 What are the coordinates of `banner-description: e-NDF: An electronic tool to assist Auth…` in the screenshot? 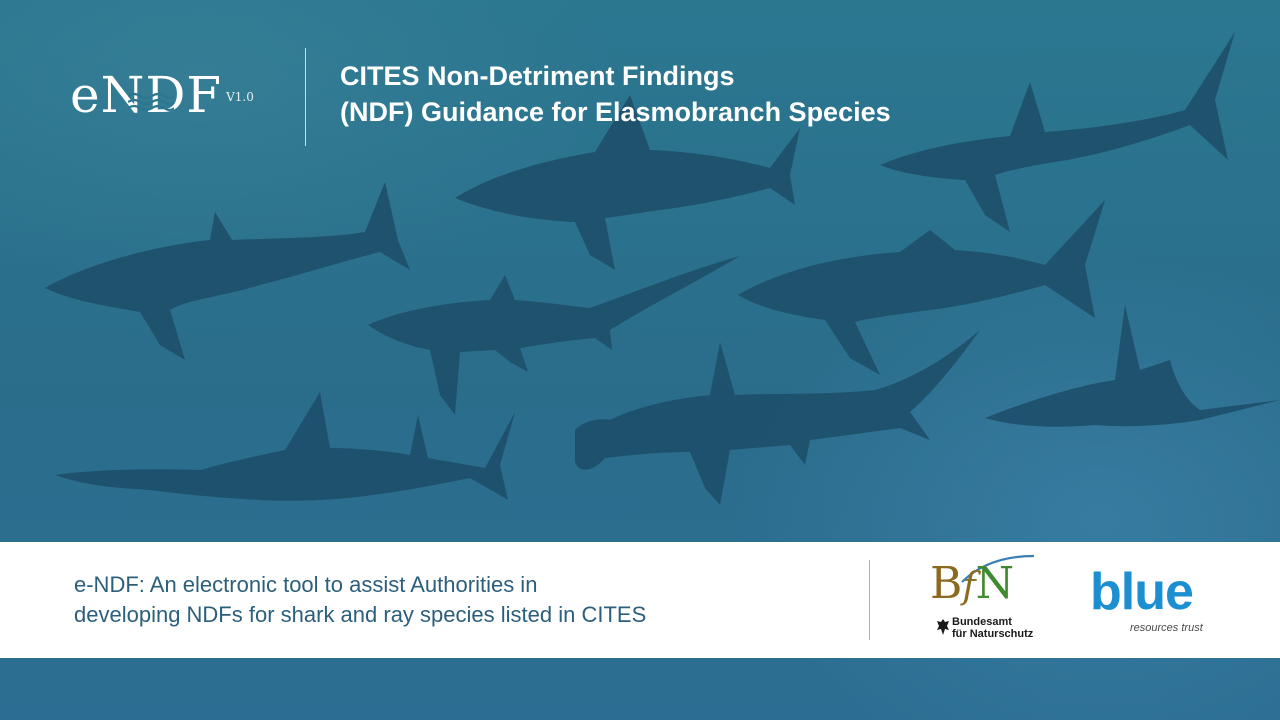 It's located at (360, 600).